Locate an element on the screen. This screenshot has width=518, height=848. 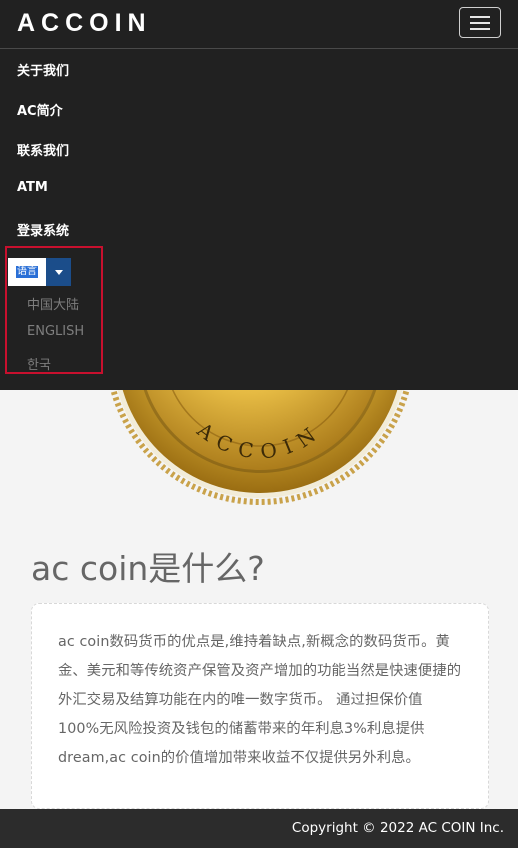
caret-down-icon is located at coordinates (58, 272).